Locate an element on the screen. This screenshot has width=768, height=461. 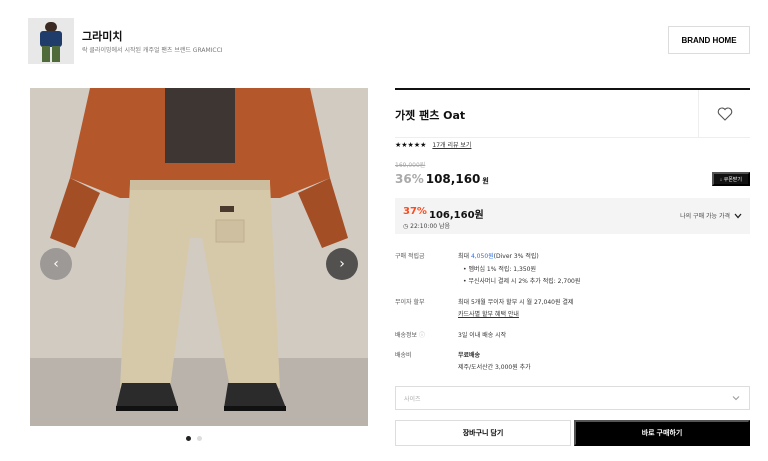
my-price-toggle: 나의 구매 가능 가격 is located at coordinates (711, 215).